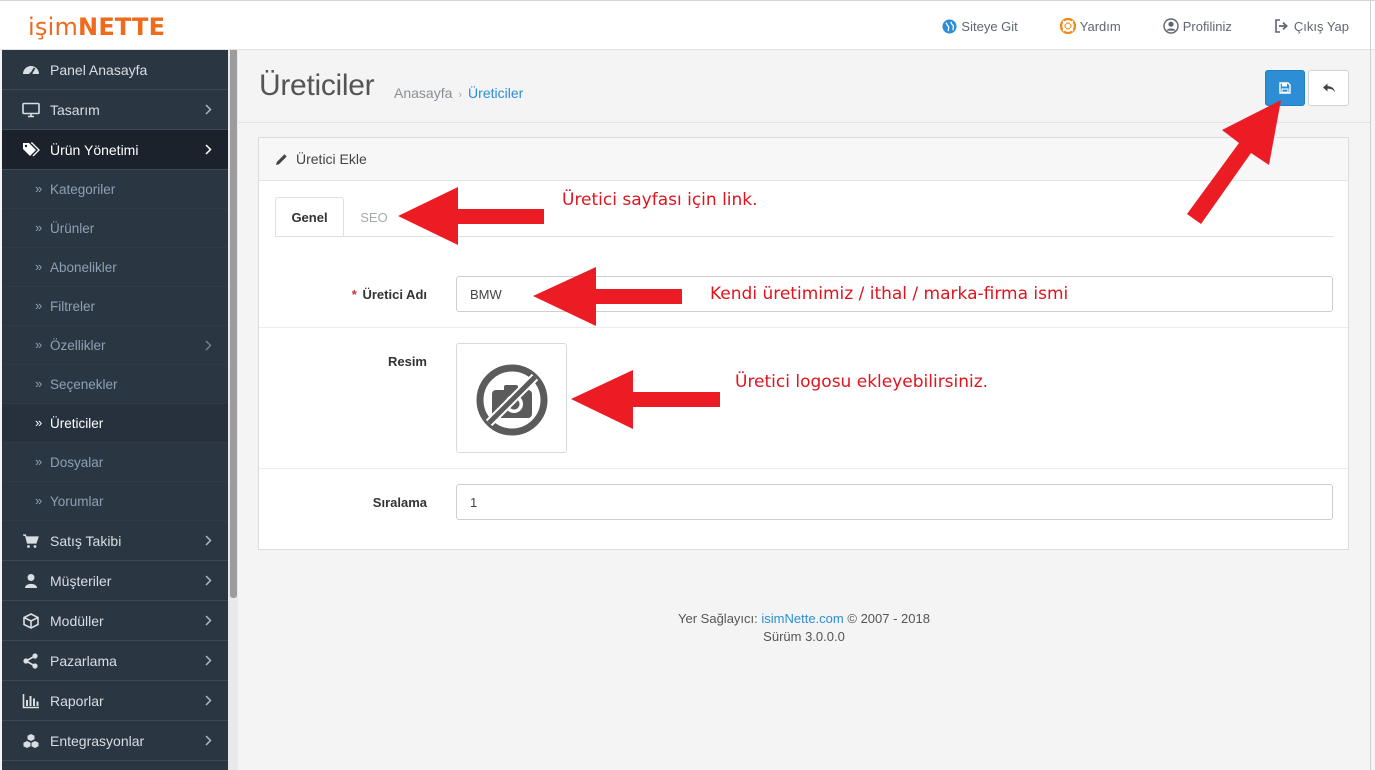  What do you see at coordinates (607, 296) in the screenshot?
I see `annotation-arrow-name` at bounding box center [607, 296].